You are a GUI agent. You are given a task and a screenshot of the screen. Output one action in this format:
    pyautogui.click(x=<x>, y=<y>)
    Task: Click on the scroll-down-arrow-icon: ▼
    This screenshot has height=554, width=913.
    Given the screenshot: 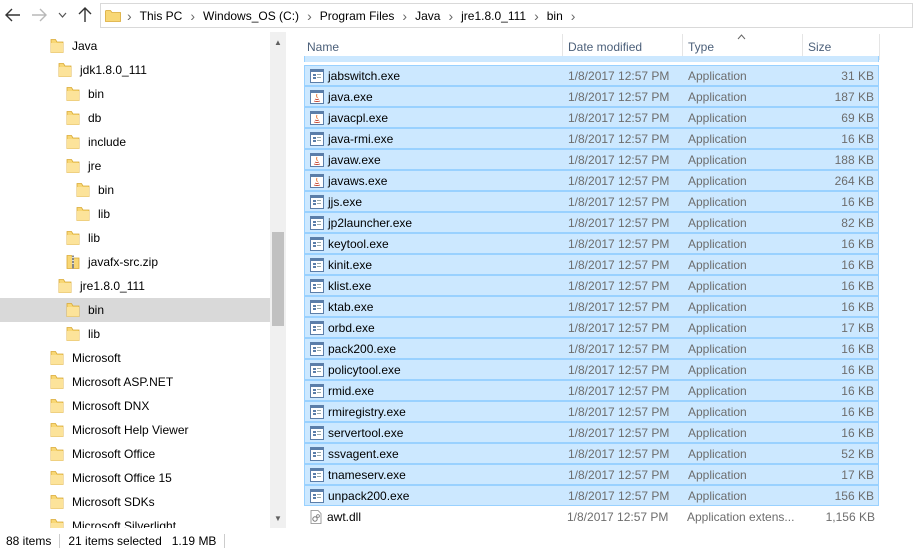 What is the action you would take?
    pyautogui.click(x=278, y=518)
    